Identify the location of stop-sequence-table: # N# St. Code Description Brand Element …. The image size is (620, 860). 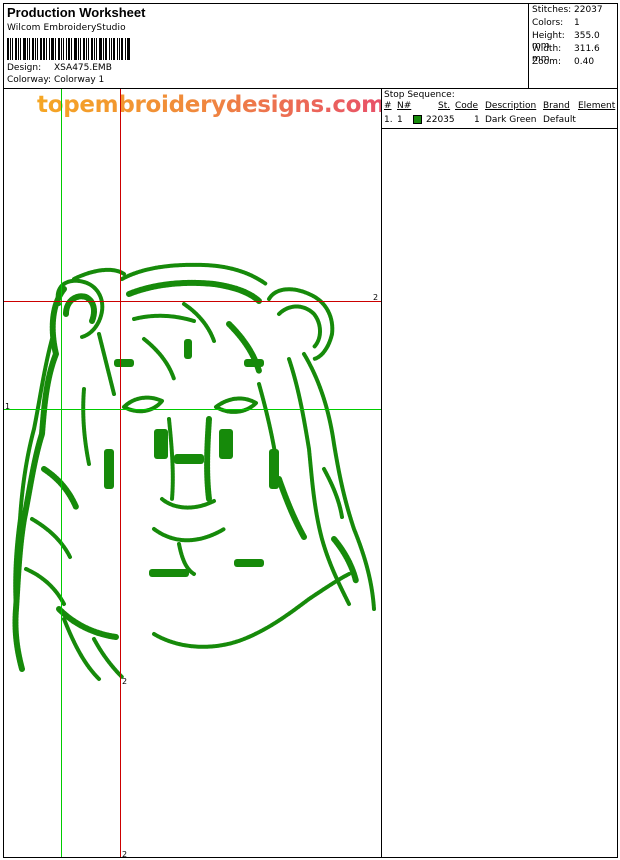
(499, 113).